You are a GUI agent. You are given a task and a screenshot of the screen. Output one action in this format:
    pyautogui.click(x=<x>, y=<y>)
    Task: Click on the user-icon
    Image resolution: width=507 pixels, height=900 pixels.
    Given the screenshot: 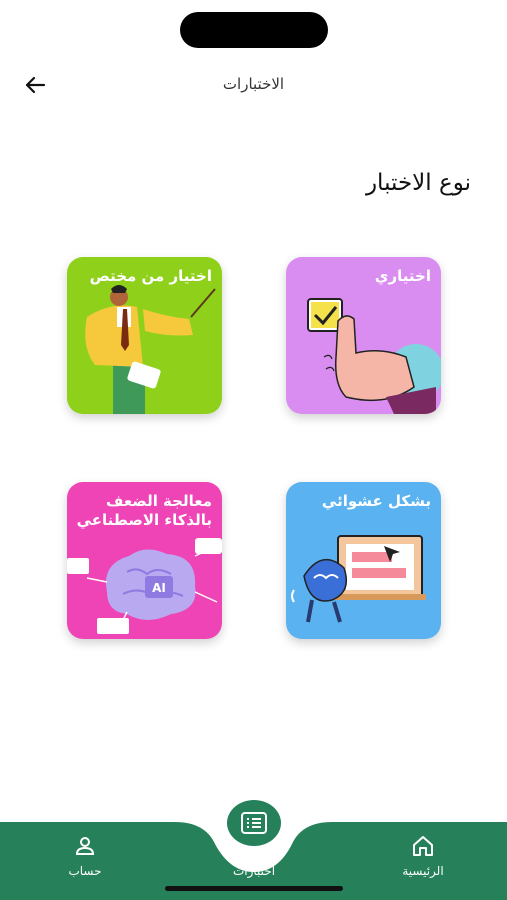 What is the action you would take?
    pyautogui.click(x=85, y=846)
    